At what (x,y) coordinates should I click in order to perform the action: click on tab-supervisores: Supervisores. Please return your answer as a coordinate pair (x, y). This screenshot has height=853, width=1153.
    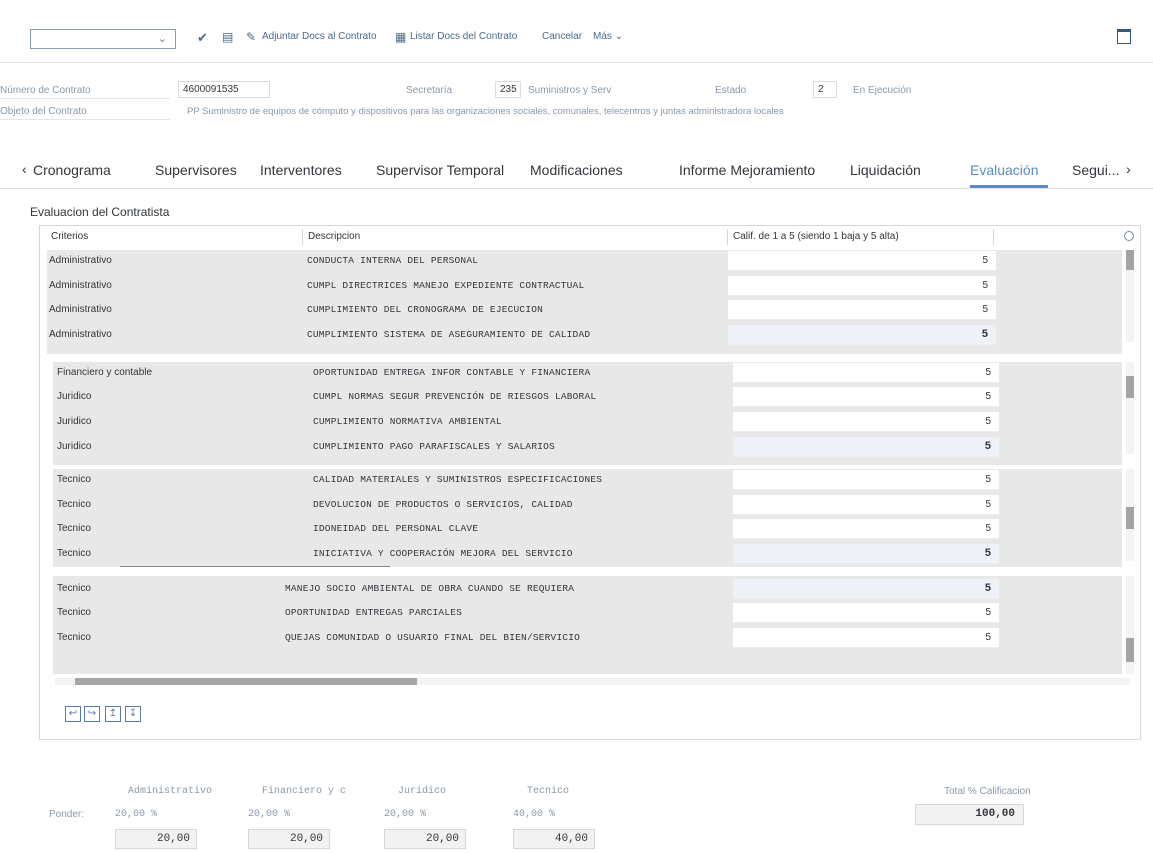
    Looking at the image, I should click on (196, 170).